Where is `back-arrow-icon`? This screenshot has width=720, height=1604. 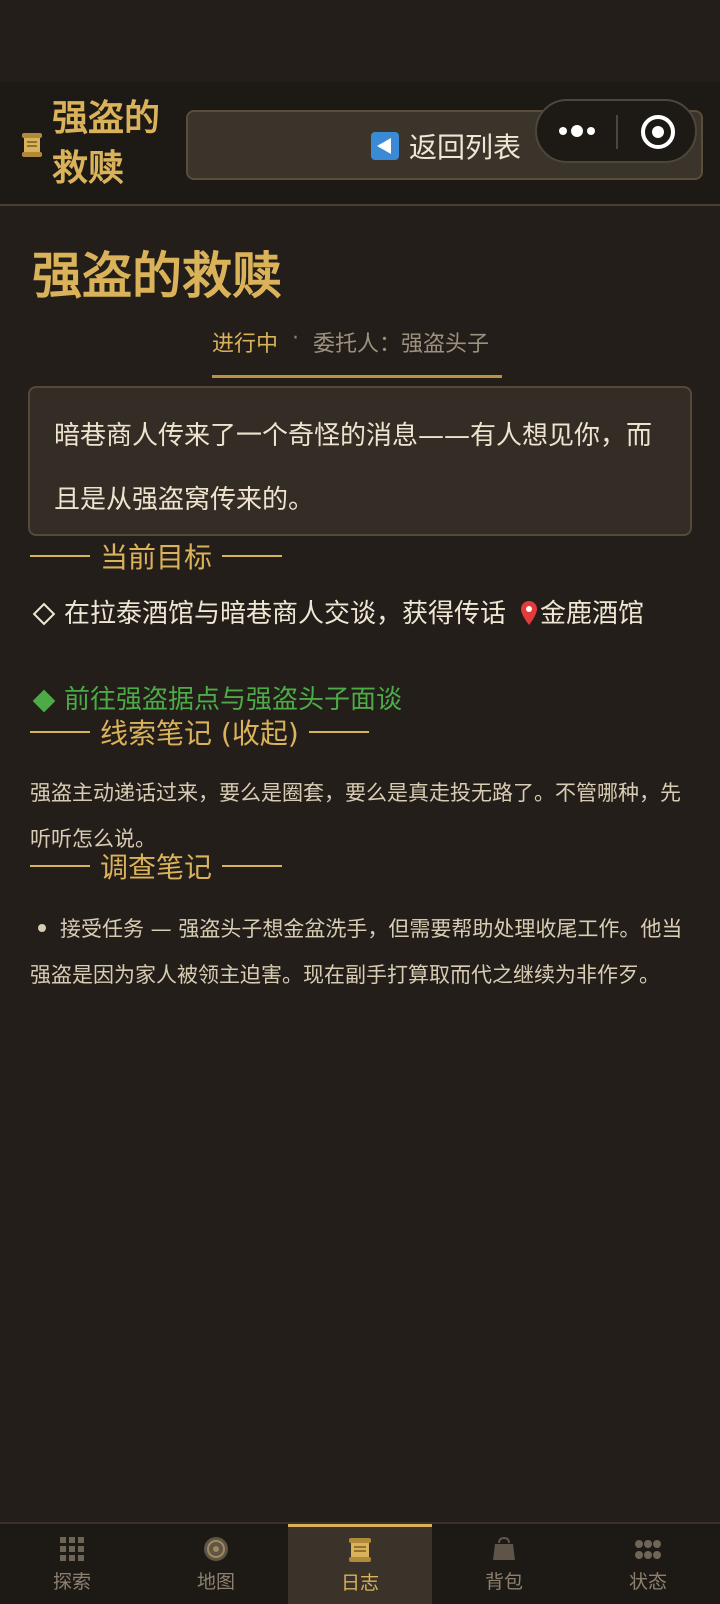 back-arrow-icon is located at coordinates (385, 146).